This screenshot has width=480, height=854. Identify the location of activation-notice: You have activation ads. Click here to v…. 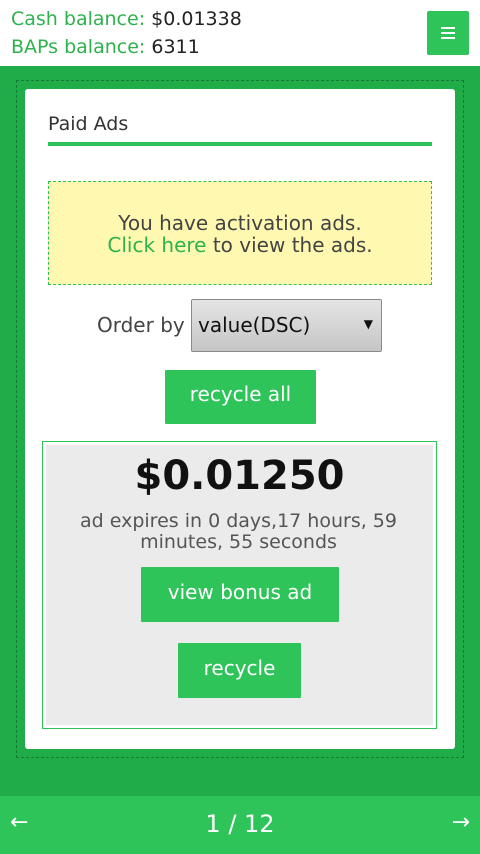
(240, 233).